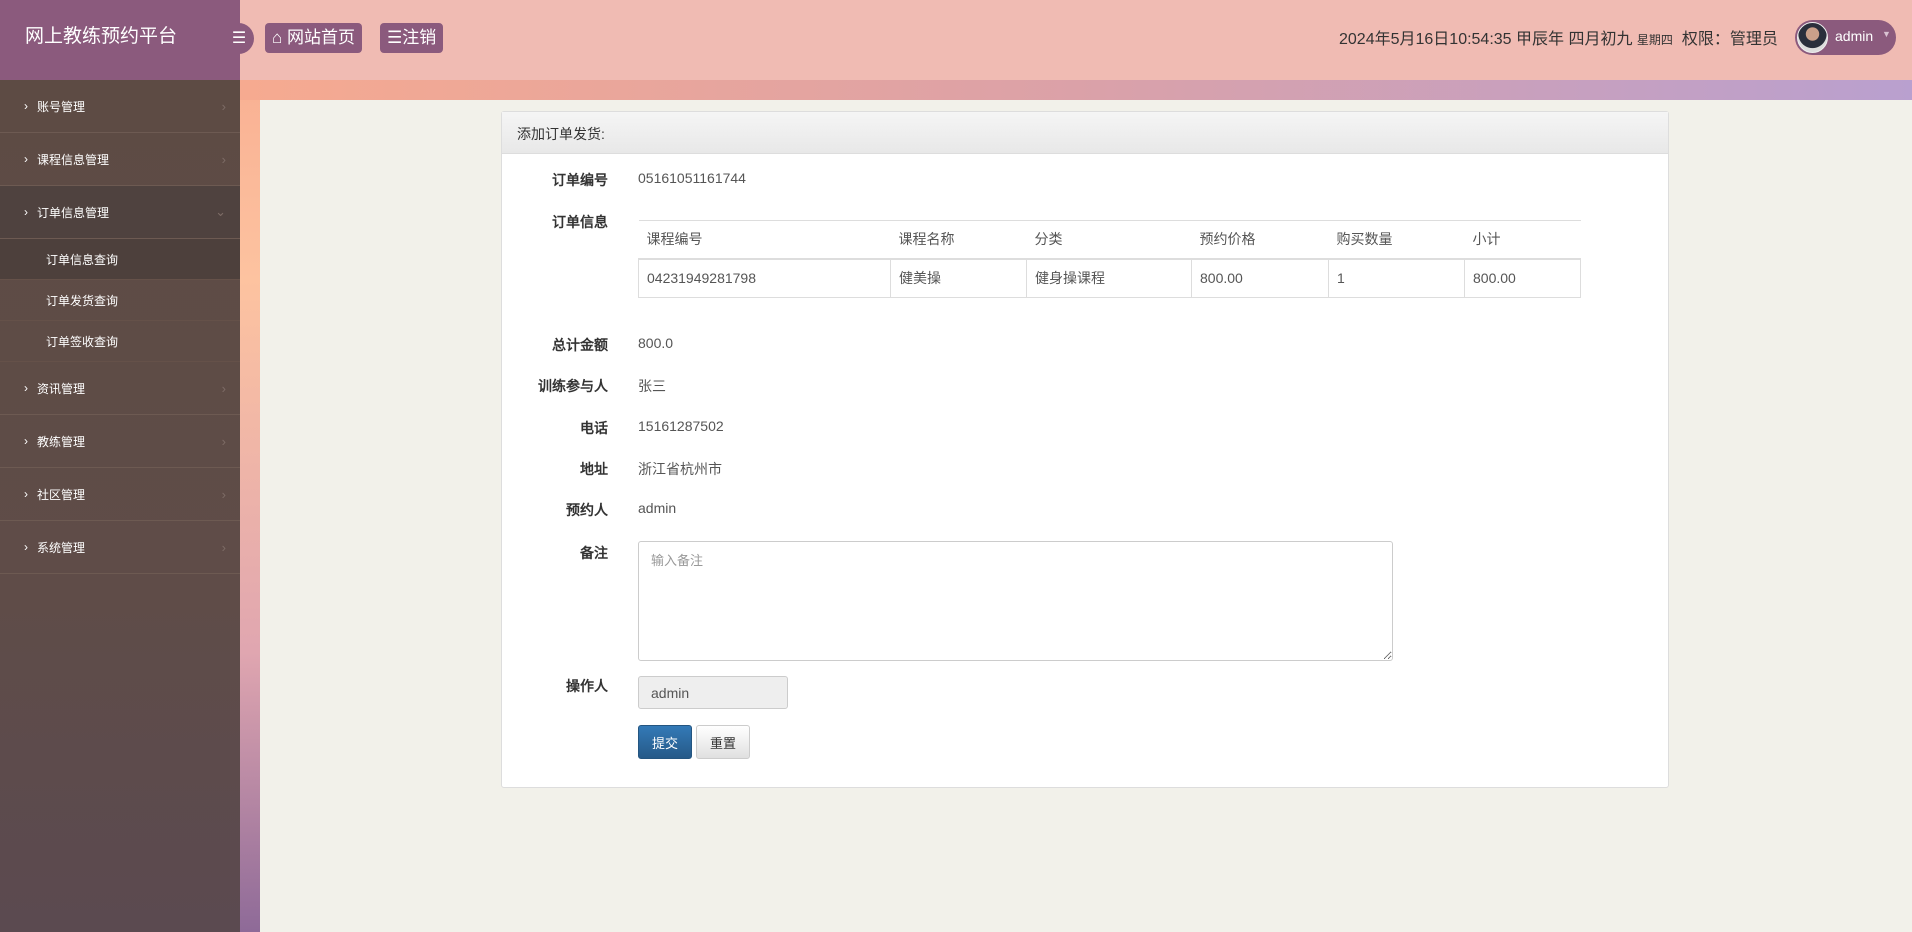 The height and width of the screenshot is (932, 1912). What do you see at coordinates (419, 37) in the screenshot?
I see `logout-label: 注销` at bounding box center [419, 37].